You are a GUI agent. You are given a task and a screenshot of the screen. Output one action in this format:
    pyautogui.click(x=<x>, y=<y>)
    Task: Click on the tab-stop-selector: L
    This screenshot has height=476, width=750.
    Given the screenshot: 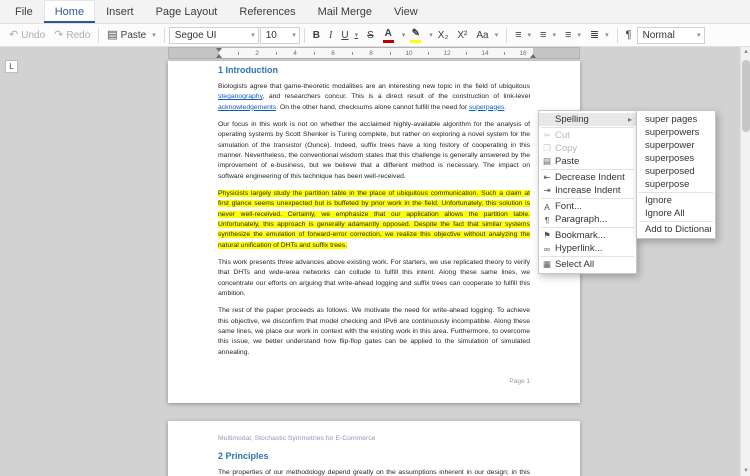 What is the action you would take?
    pyautogui.click(x=11, y=66)
    